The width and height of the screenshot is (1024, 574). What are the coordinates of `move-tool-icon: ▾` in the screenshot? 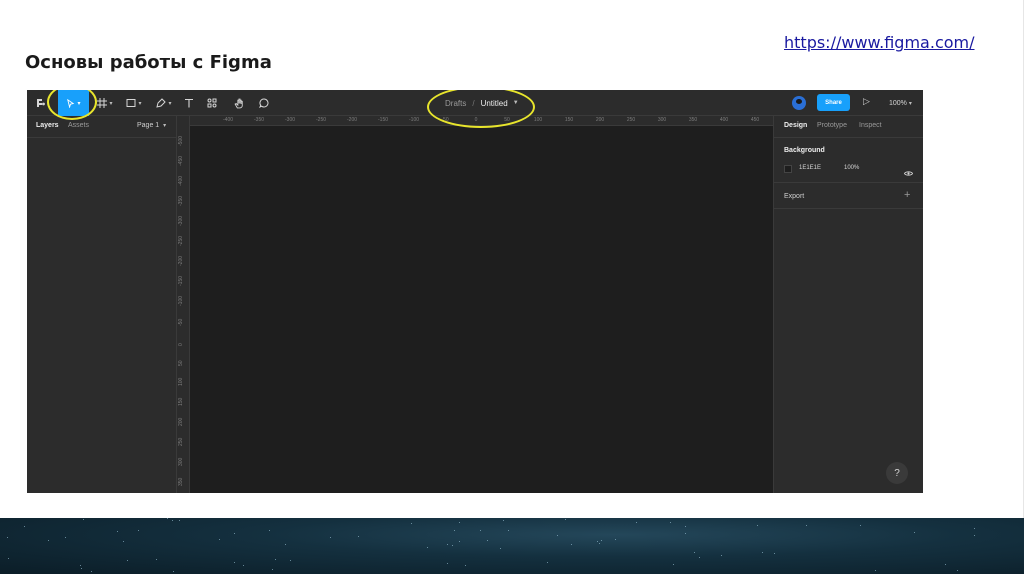 It's located at (73, 103).